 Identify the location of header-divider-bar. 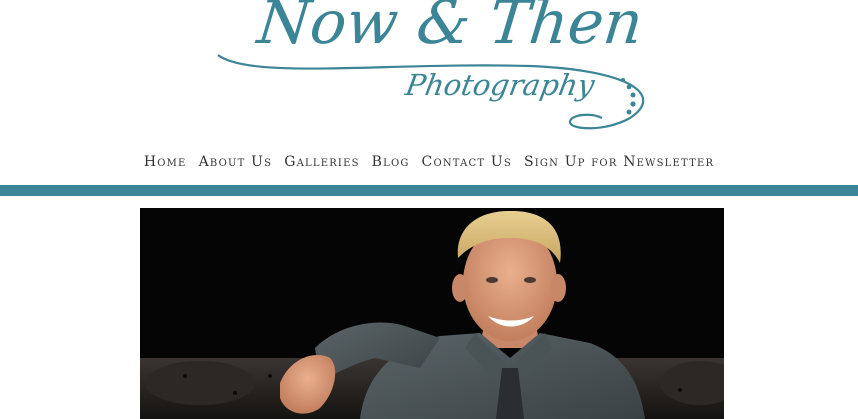
(429, 190).